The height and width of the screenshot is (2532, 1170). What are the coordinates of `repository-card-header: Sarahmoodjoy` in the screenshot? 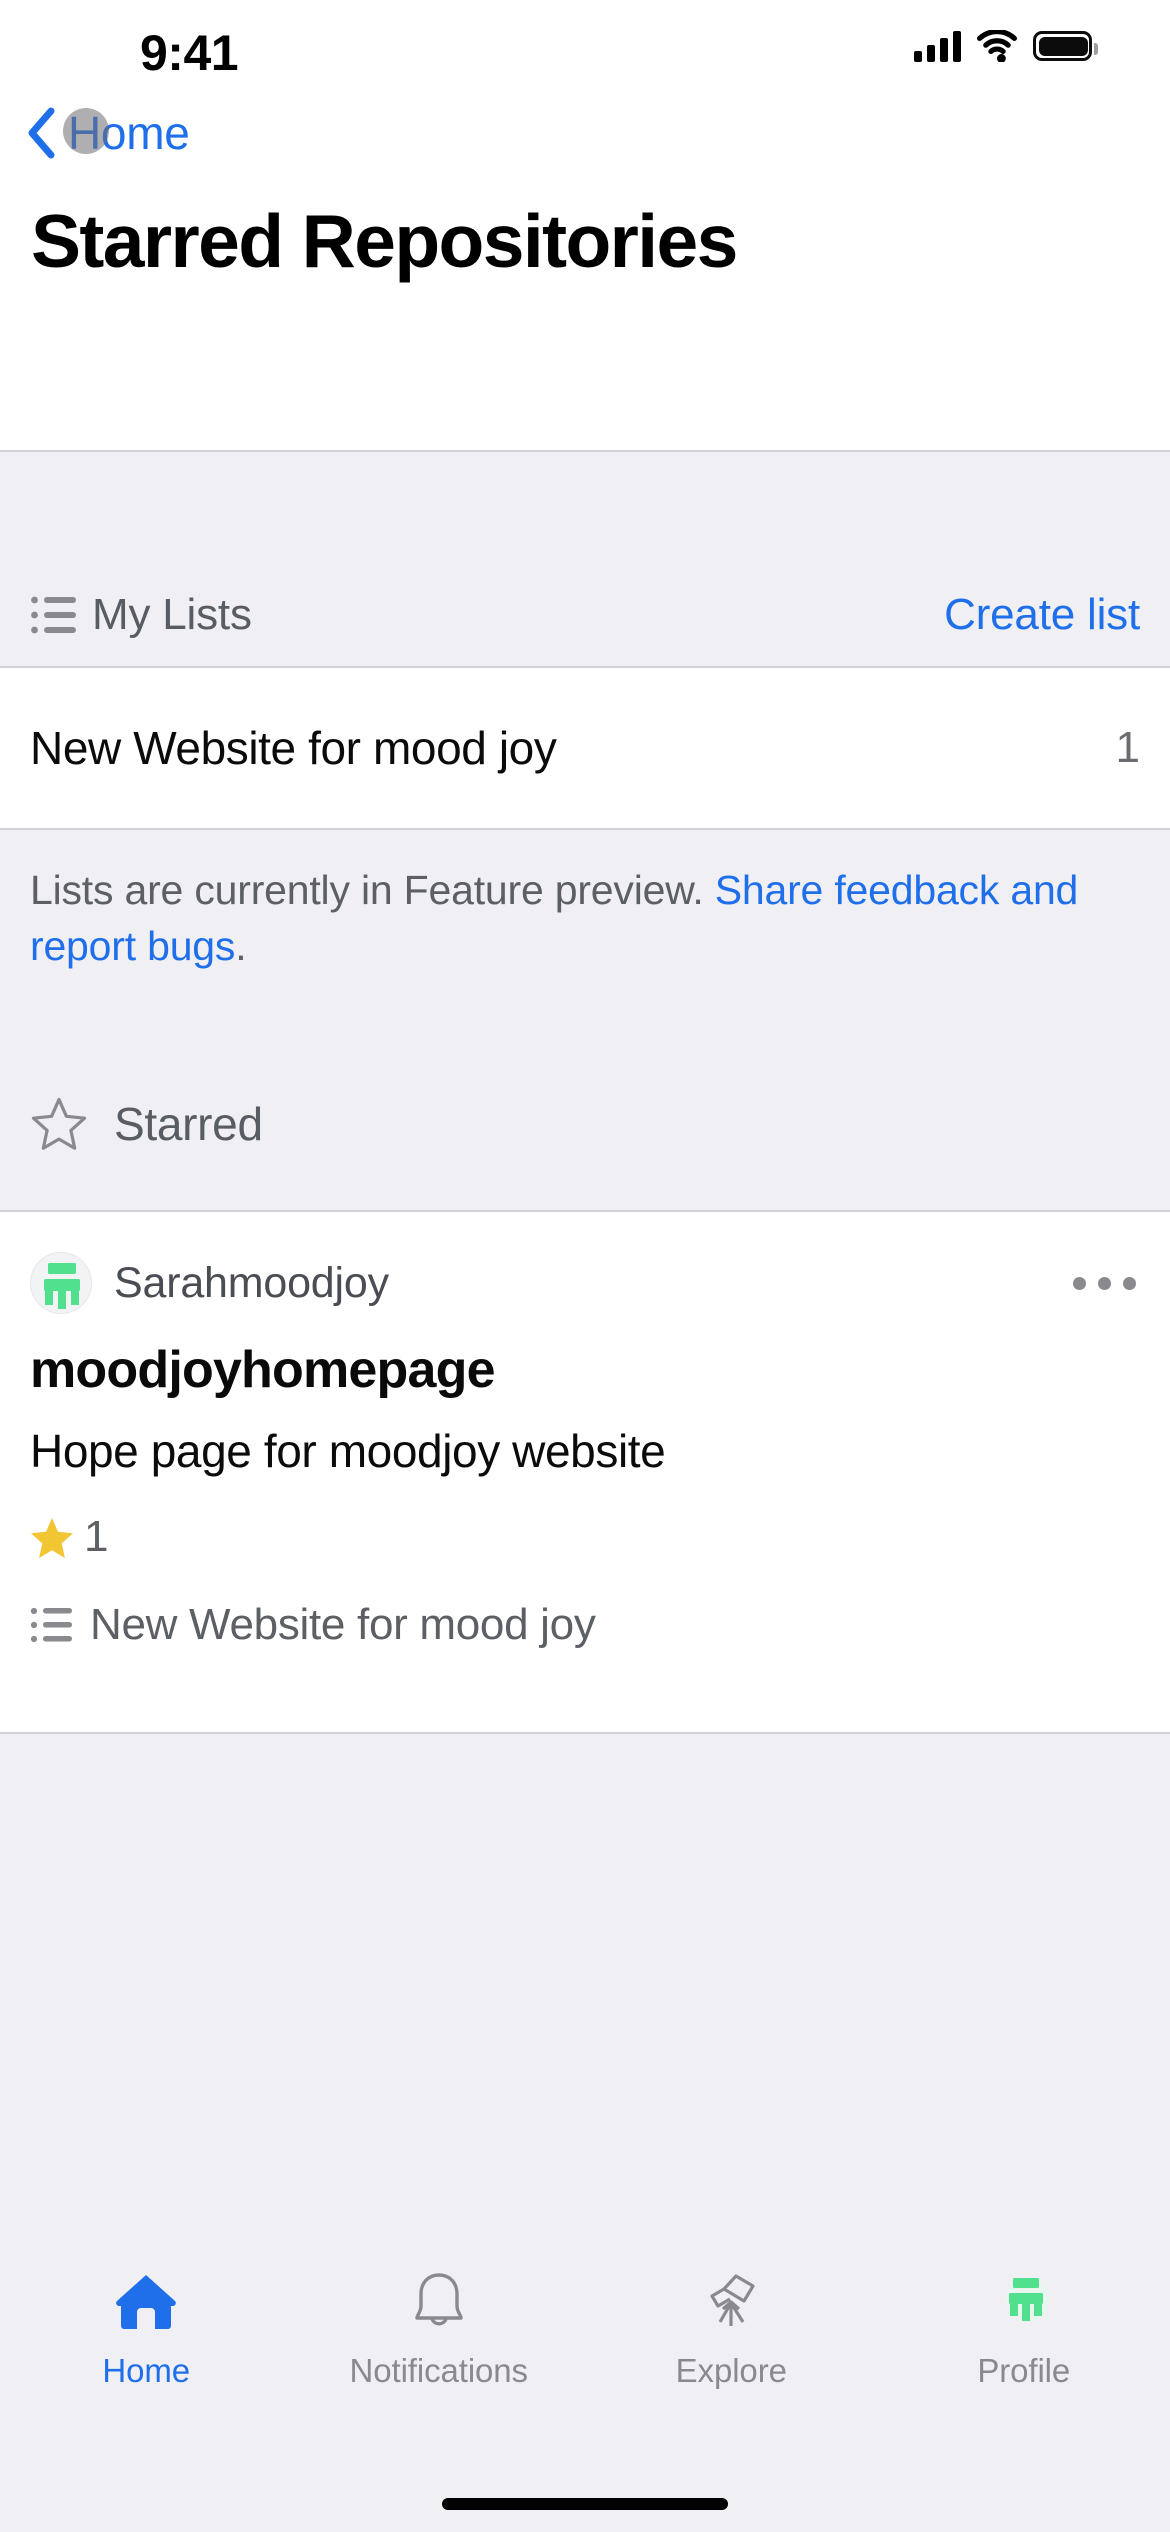 It's located at (585, 1283).